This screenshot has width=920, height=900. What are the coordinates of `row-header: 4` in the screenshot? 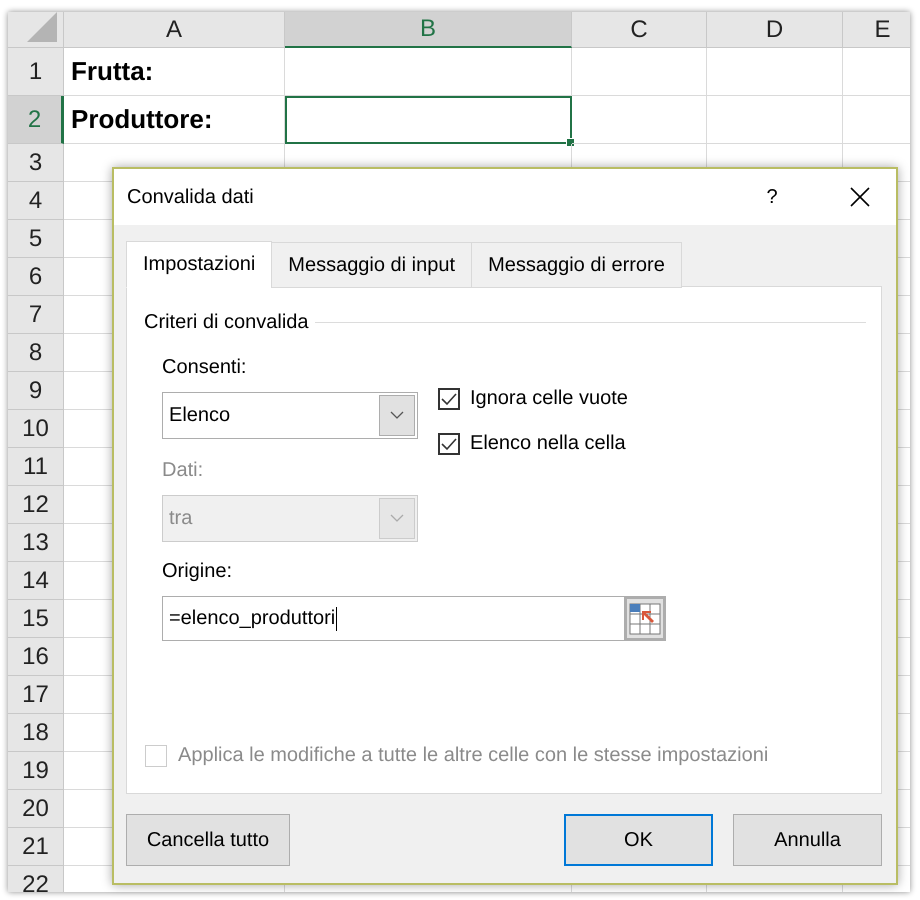 It's located at (36, 201).